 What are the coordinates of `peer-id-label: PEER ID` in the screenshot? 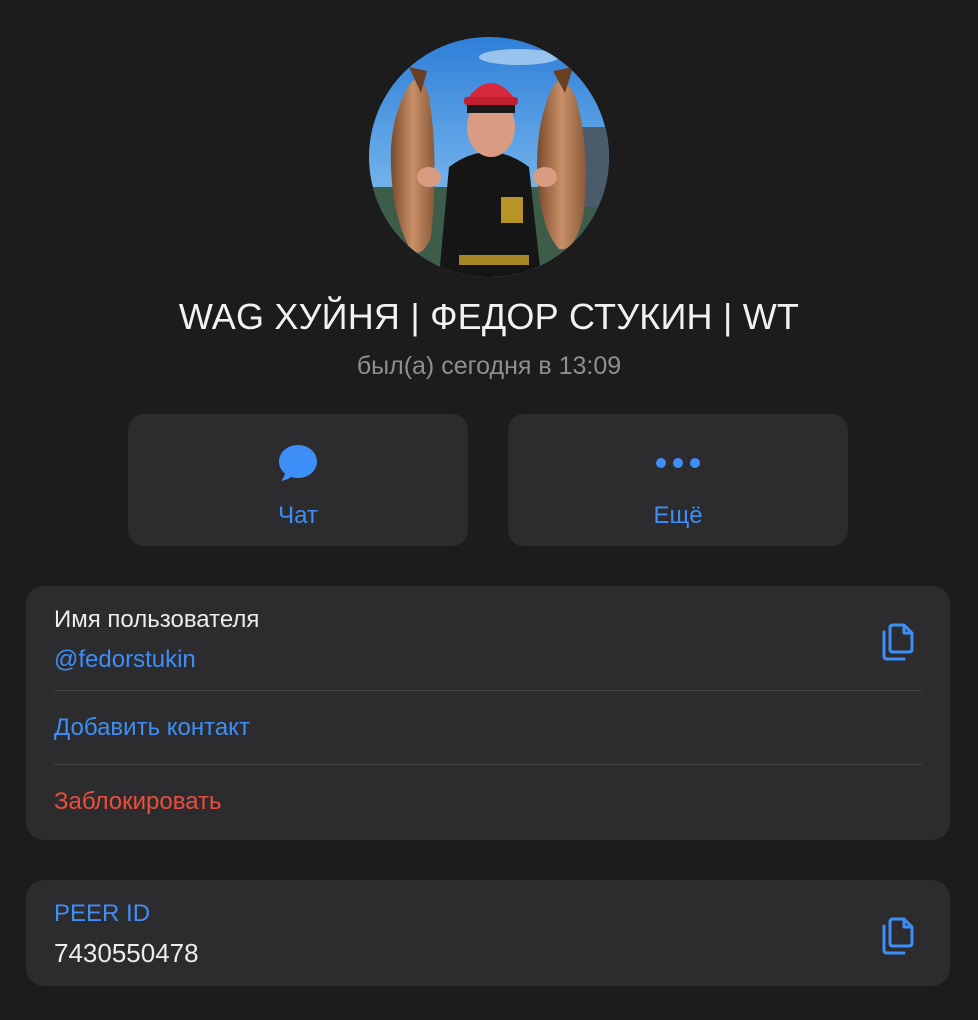 It's located at (102, 913).